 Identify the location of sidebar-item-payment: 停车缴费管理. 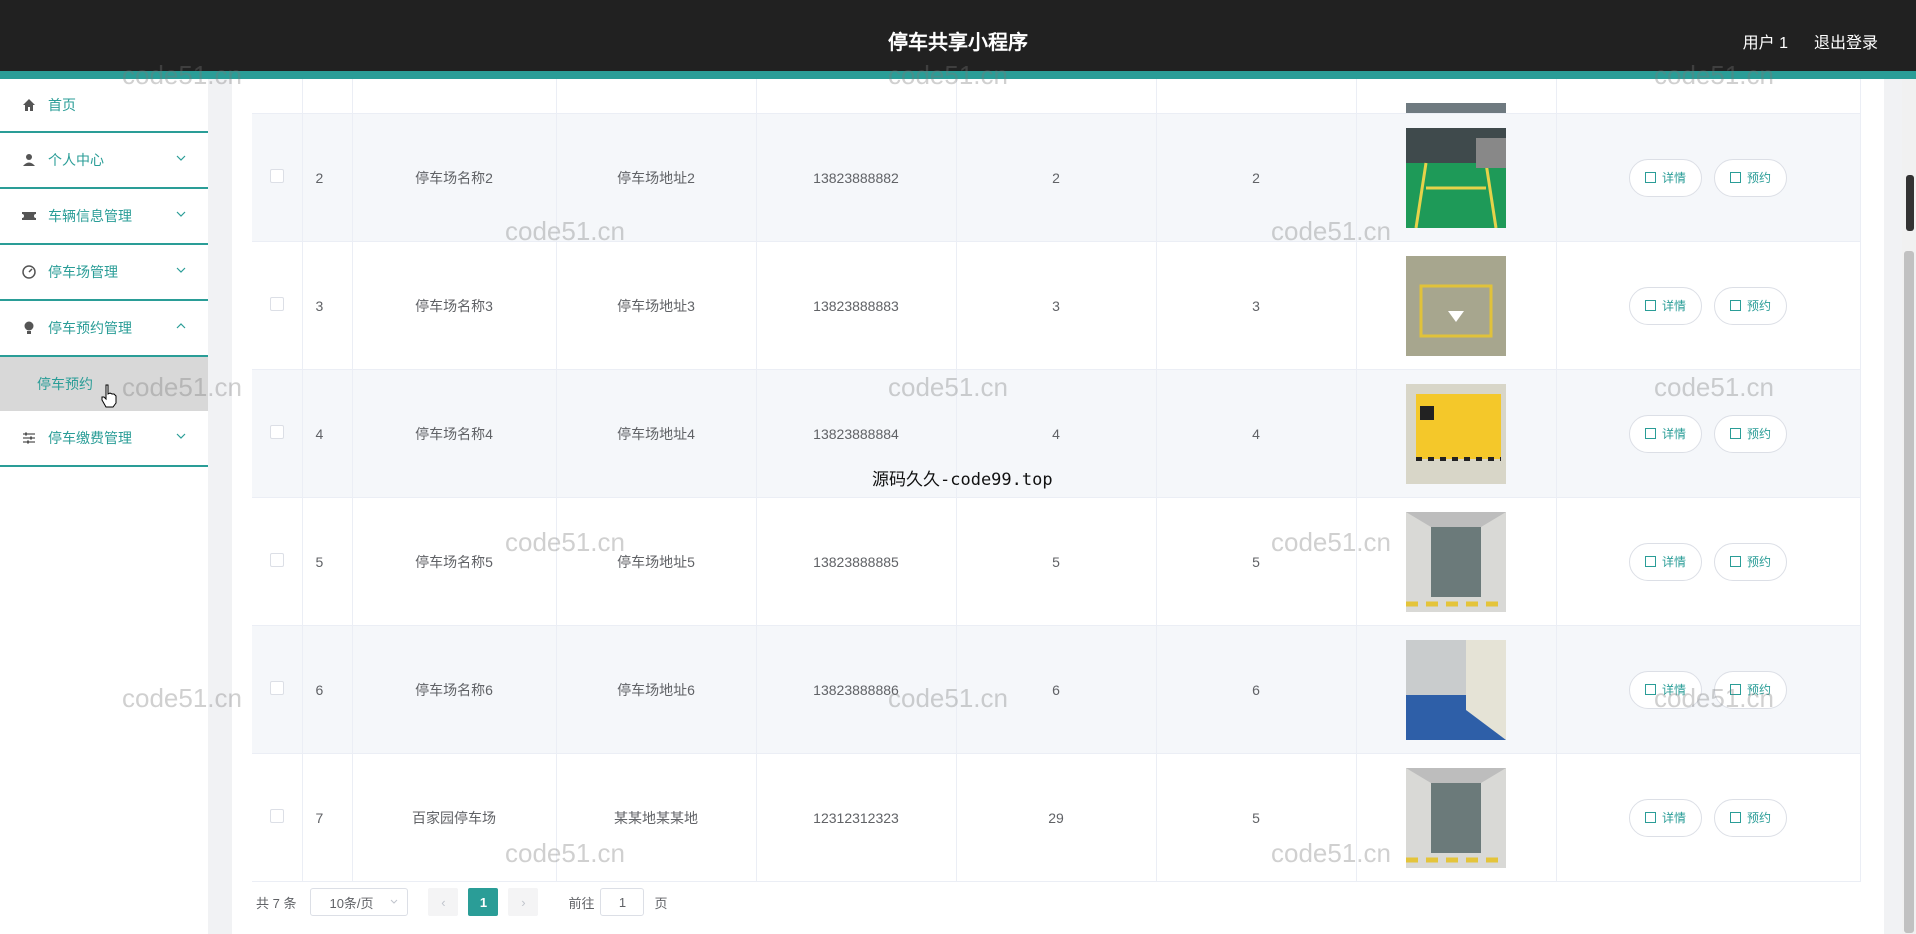
(104, 439).